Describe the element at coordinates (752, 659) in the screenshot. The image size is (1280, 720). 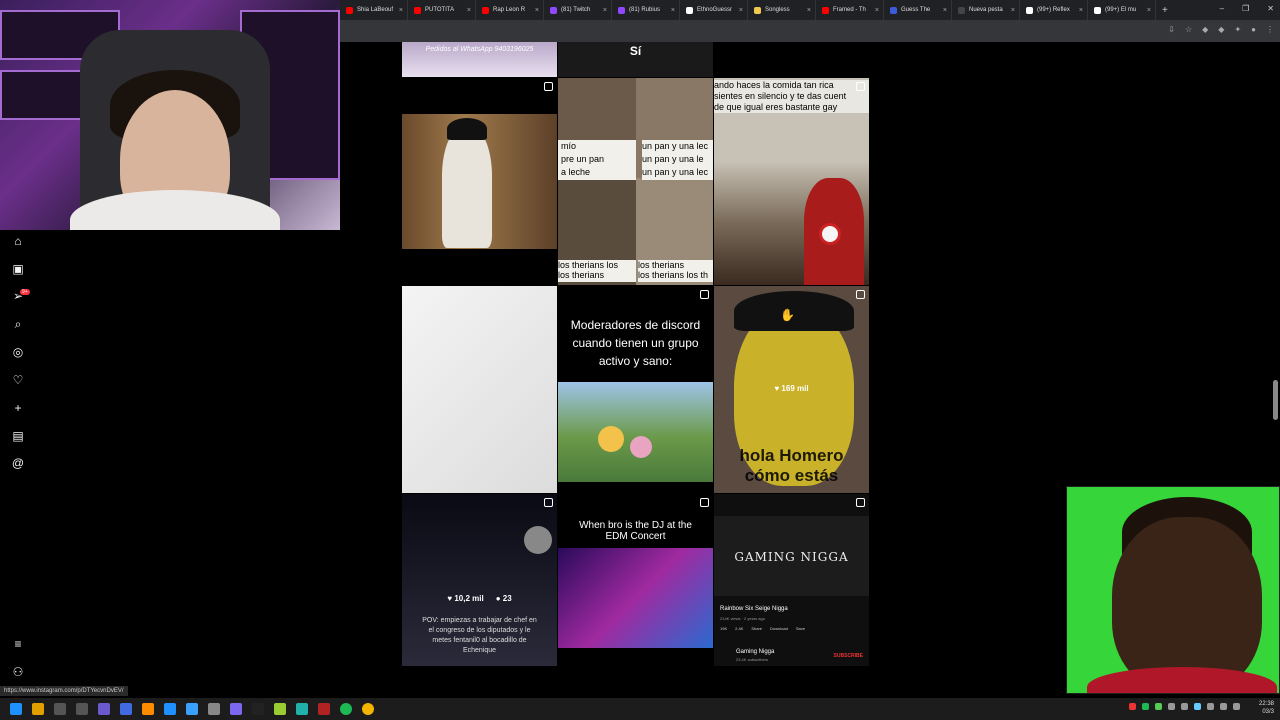
I see `yt-subscribers: 23.4K subscribers` at that location.